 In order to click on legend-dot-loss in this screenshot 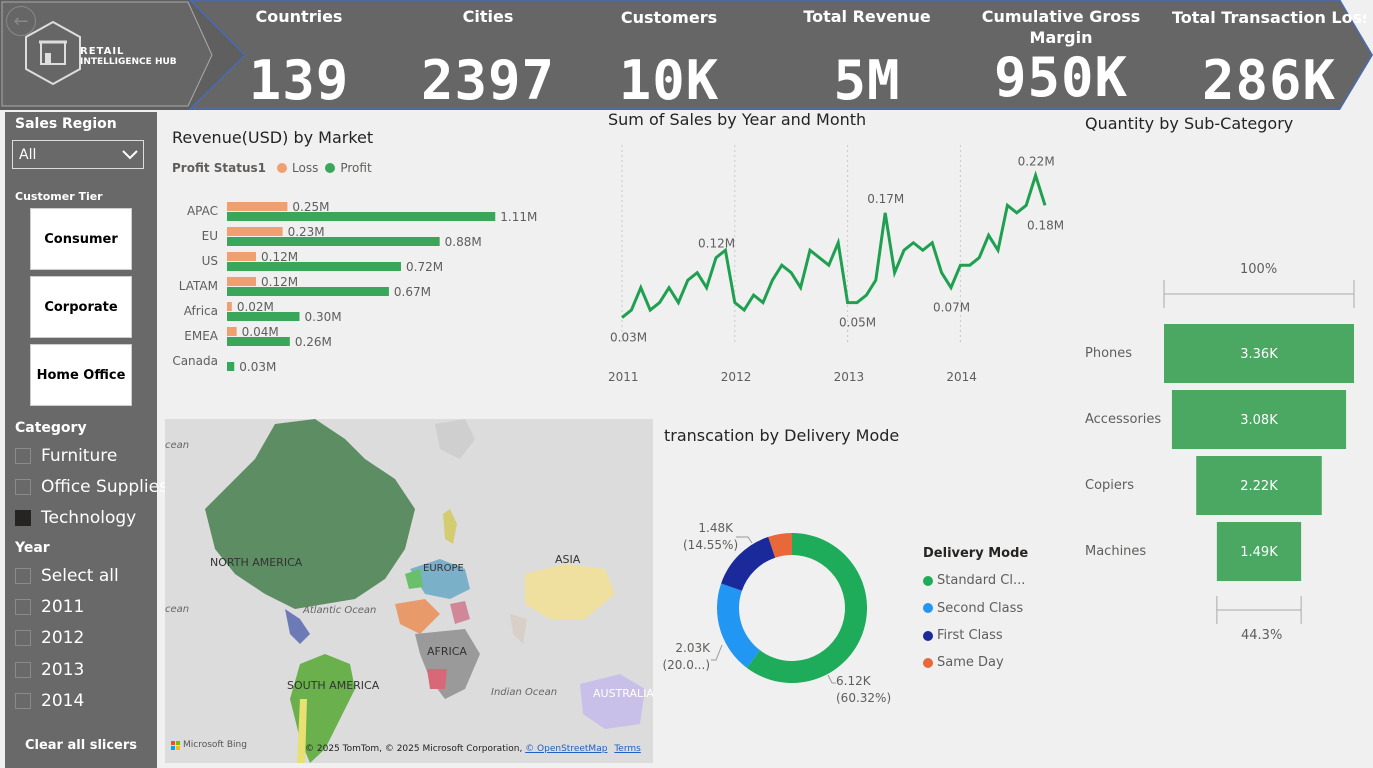, I will do `click(282, 168)`.